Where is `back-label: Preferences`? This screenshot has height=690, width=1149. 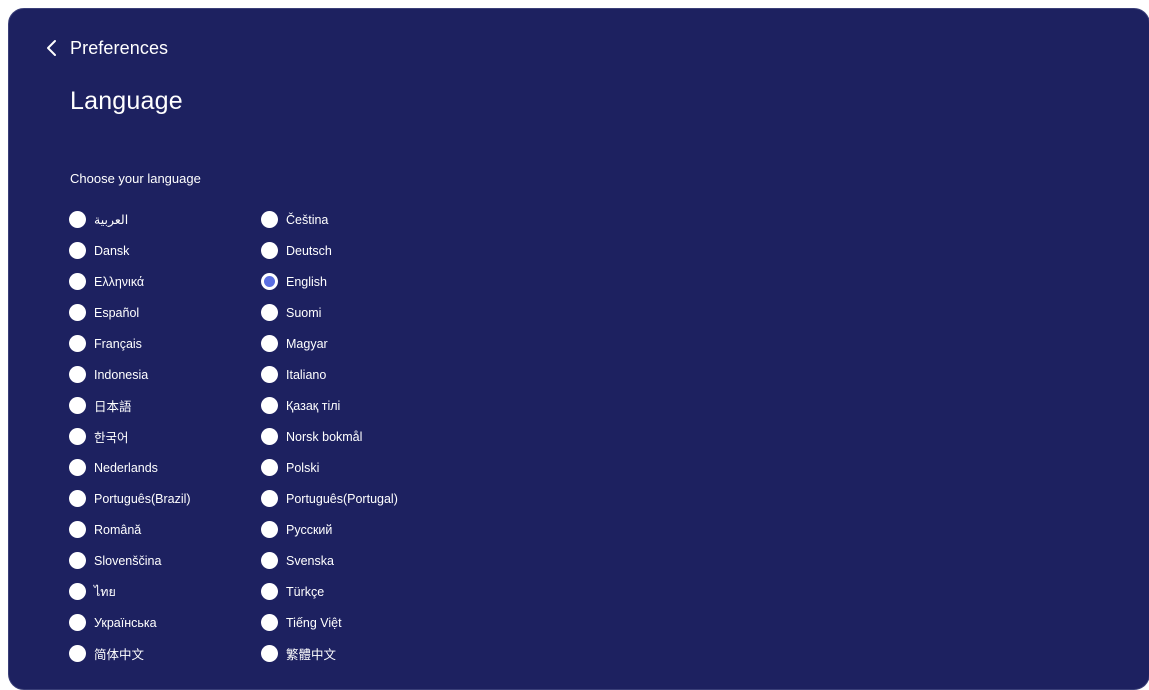
back-label: Preferences is located at coordinates (119, 47).